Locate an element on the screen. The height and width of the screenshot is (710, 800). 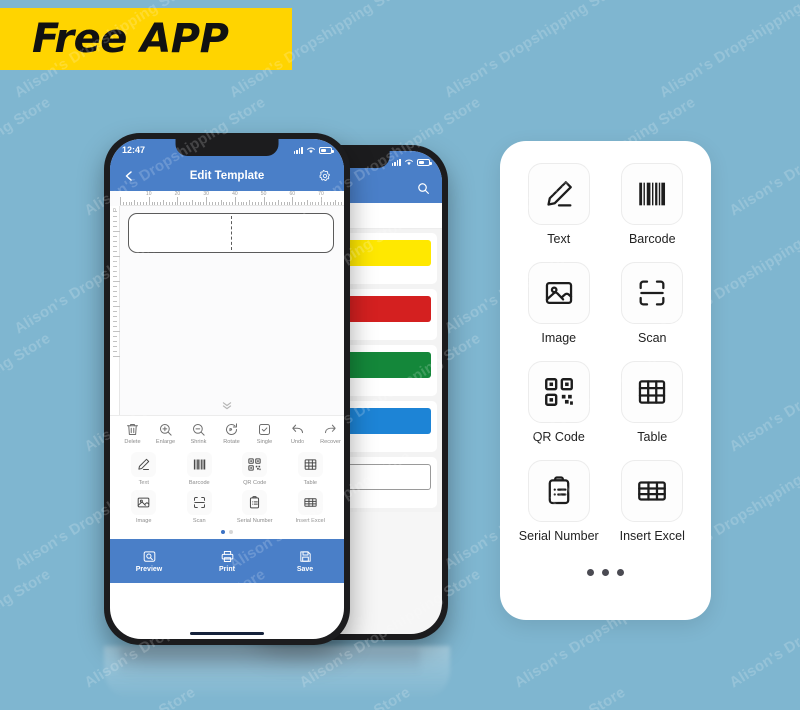
feature-scan: Scan is located at coordinates (653, 303).